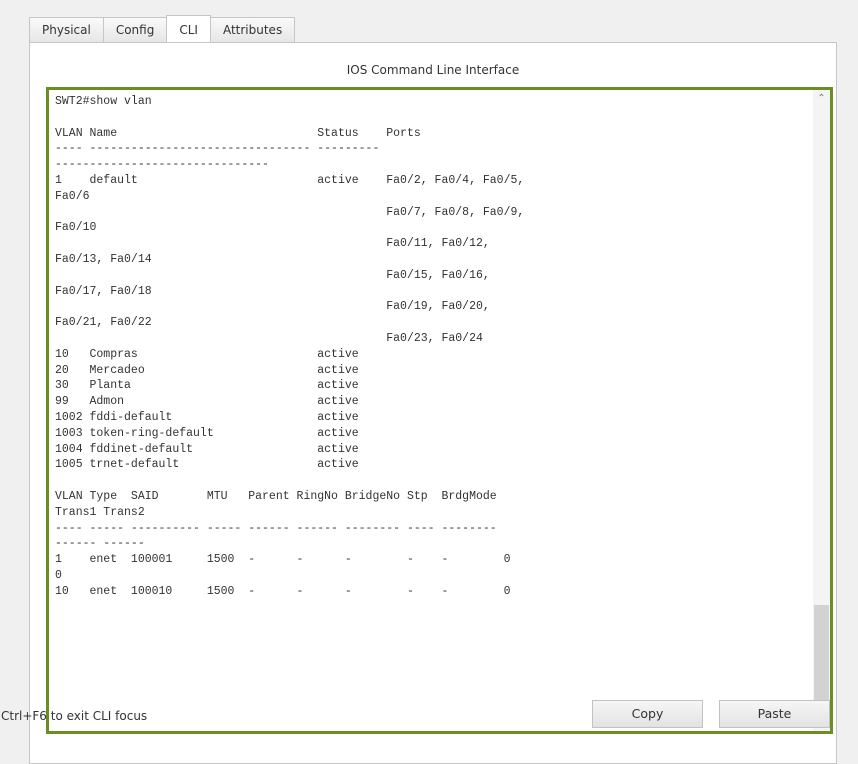  I want to click on paste-button: Paste, so click(774, 714).